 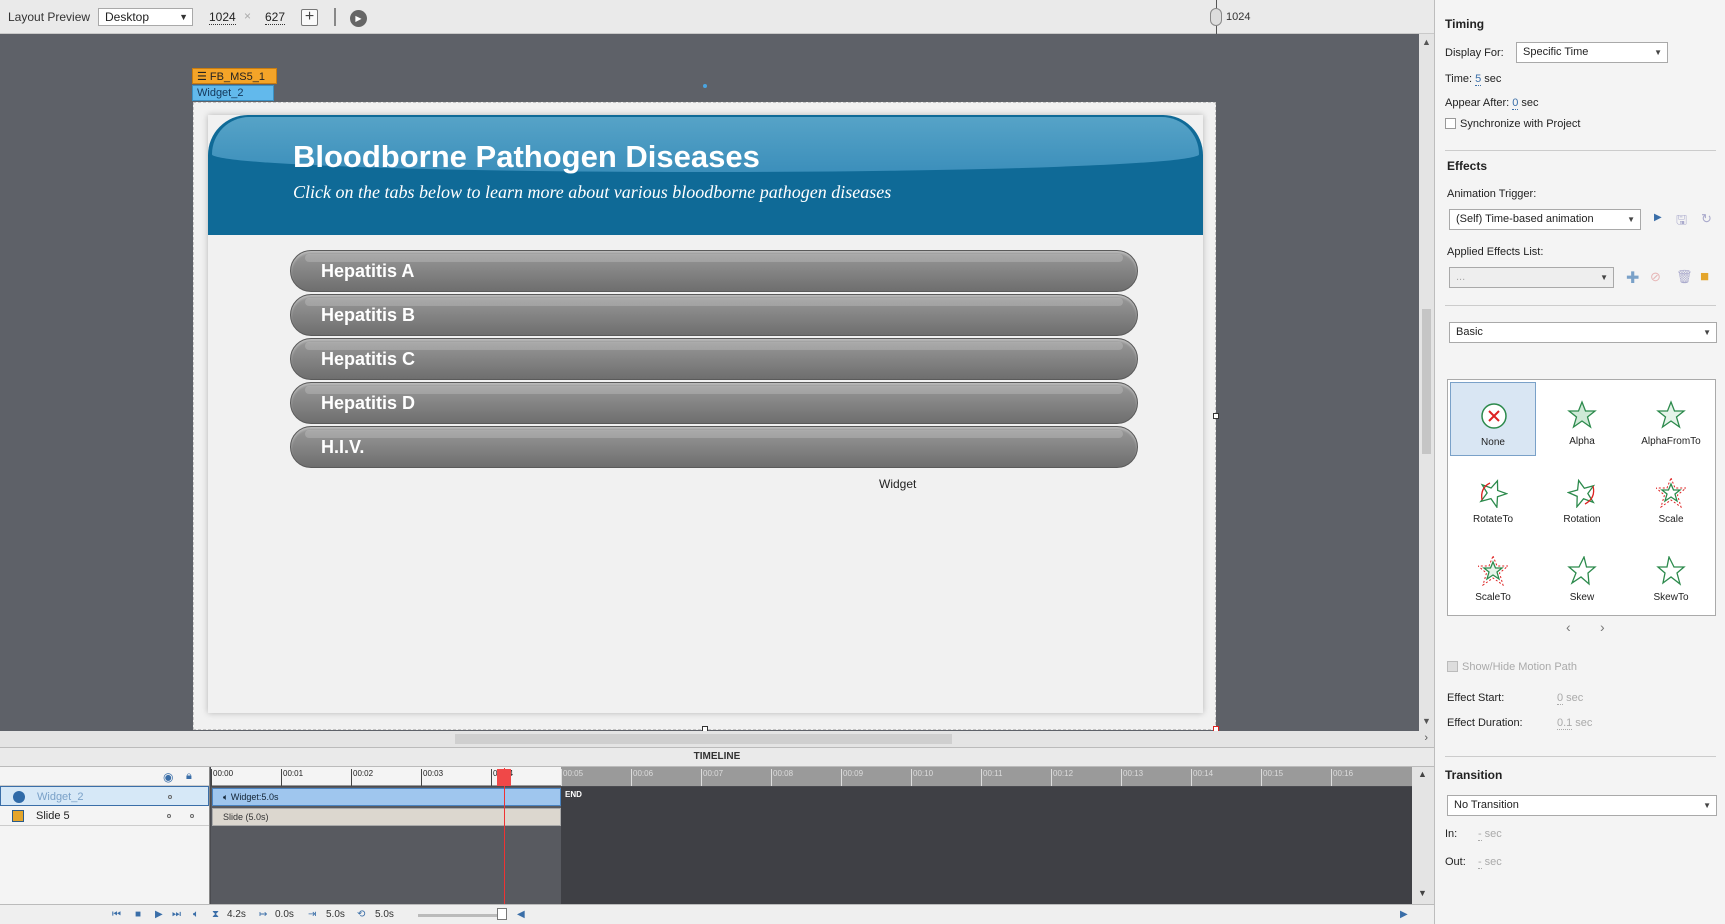 What do you see at coordinates (203, 77) in the screenshot?
I see `widget-icon: ☰` at bounding box center [203, 77].